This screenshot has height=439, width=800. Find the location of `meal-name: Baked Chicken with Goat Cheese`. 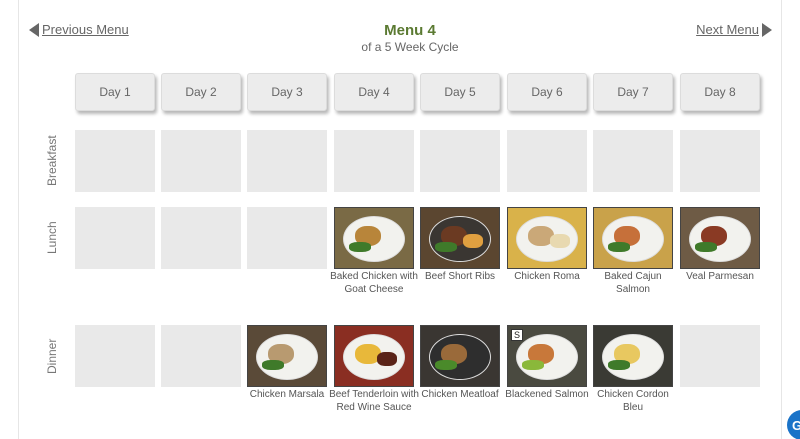

meal-name: Baked Chicken with Goat Cheese is located at coordinates (374, 283).